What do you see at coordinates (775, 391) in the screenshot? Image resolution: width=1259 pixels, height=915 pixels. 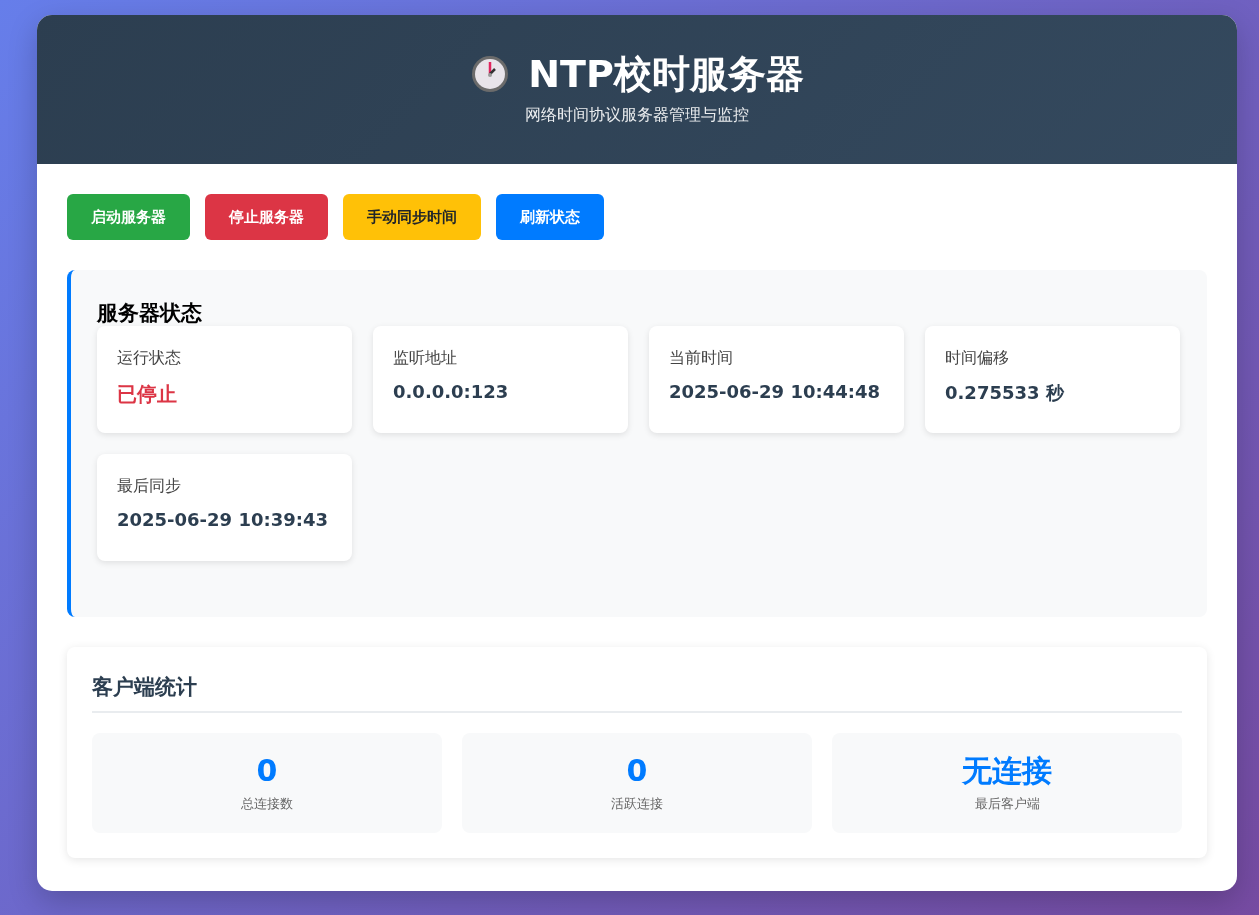 I see `status-value: 2025-06-29 10:44:48` at bounding box center [775, 391].